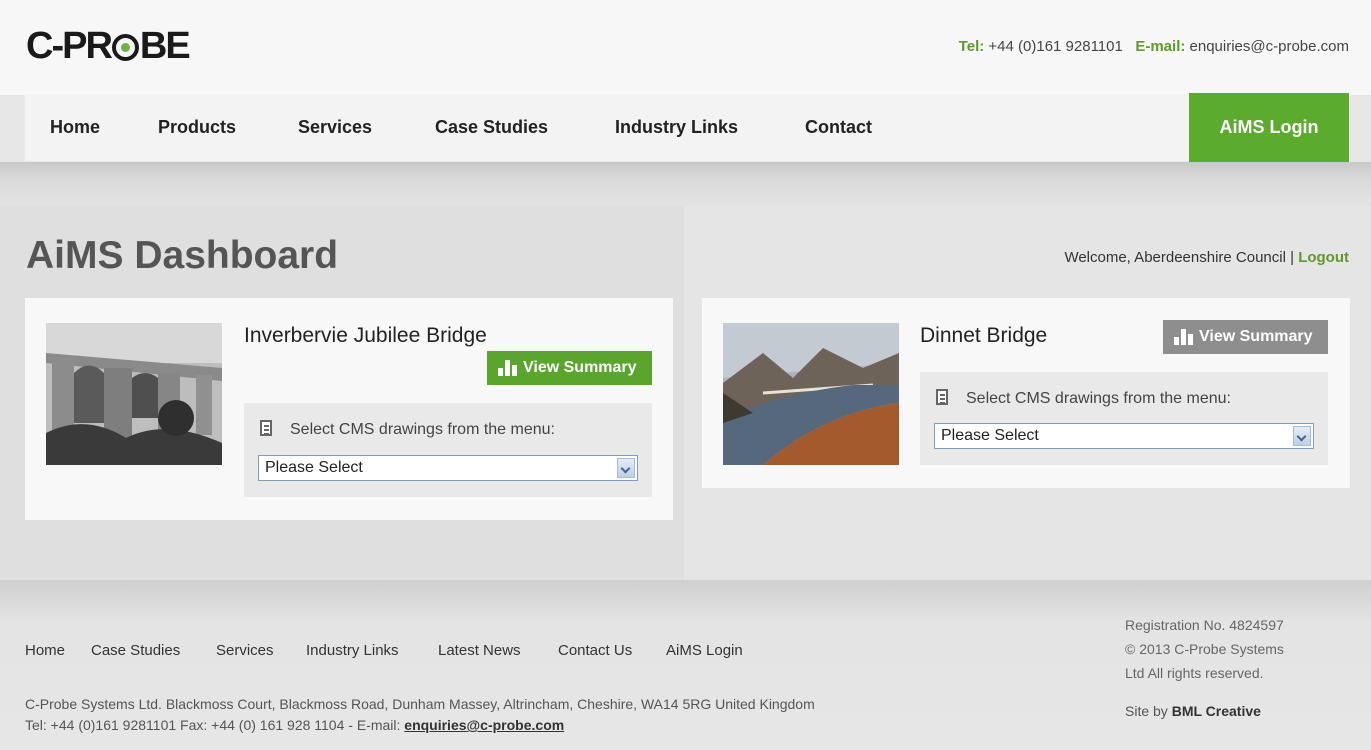 Image resolution: width=1371 pixels, height=750 pixels. I want to click on nav-contact: Contact, so click(838, 127).